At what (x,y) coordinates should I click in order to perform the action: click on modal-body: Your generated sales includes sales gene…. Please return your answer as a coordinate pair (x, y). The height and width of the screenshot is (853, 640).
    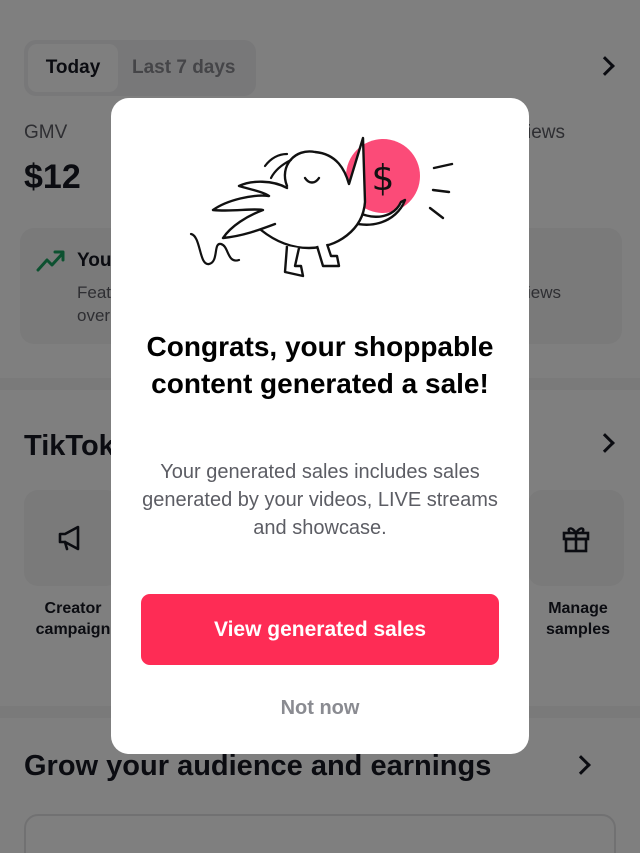
    Looking at the image, I should click on (320, 500).